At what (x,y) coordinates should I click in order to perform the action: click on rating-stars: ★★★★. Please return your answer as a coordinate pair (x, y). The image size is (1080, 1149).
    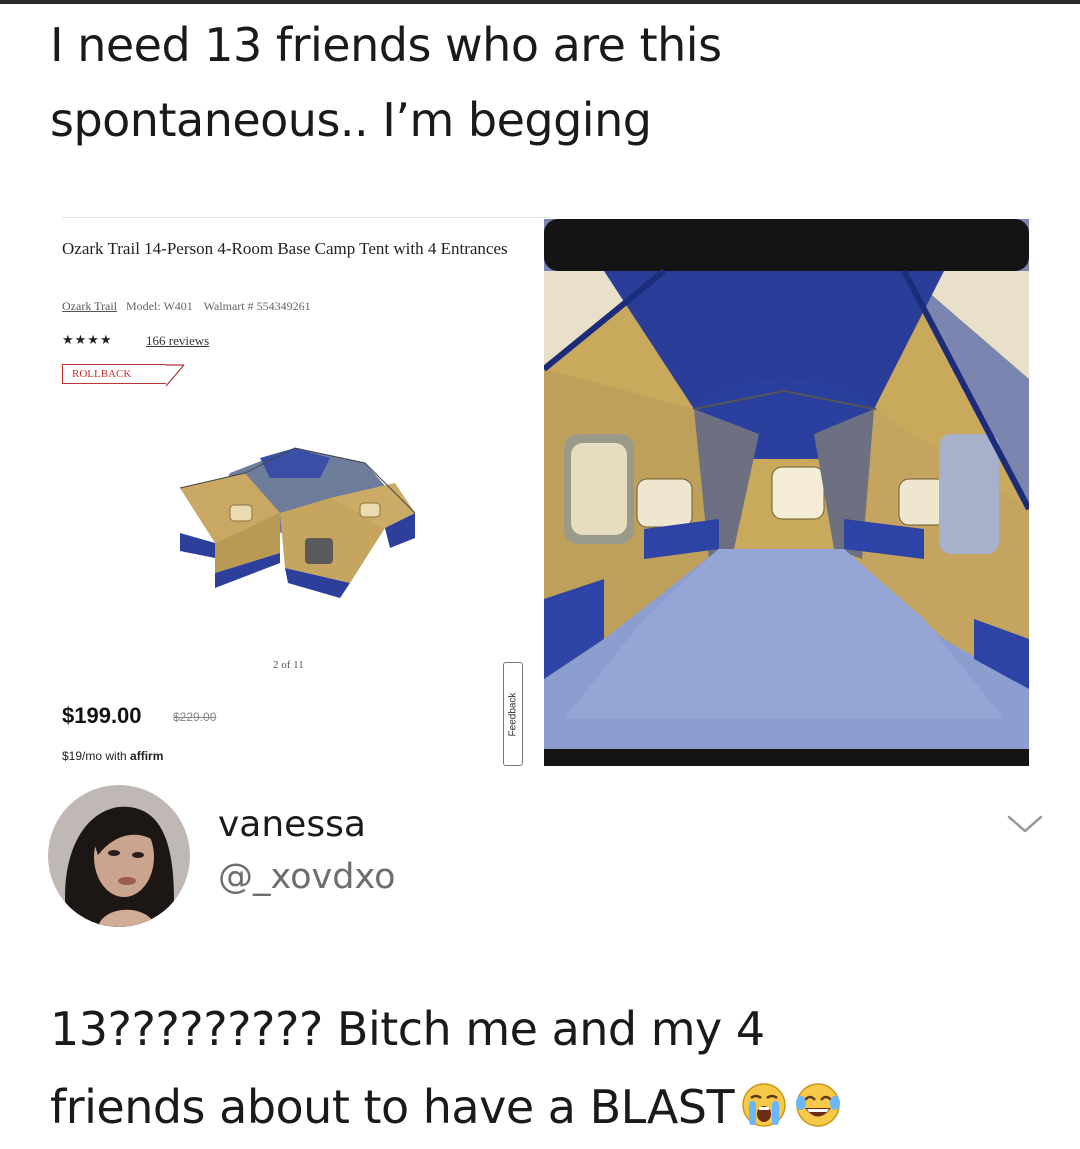
    Looking at the image, I should click on (87, 339).